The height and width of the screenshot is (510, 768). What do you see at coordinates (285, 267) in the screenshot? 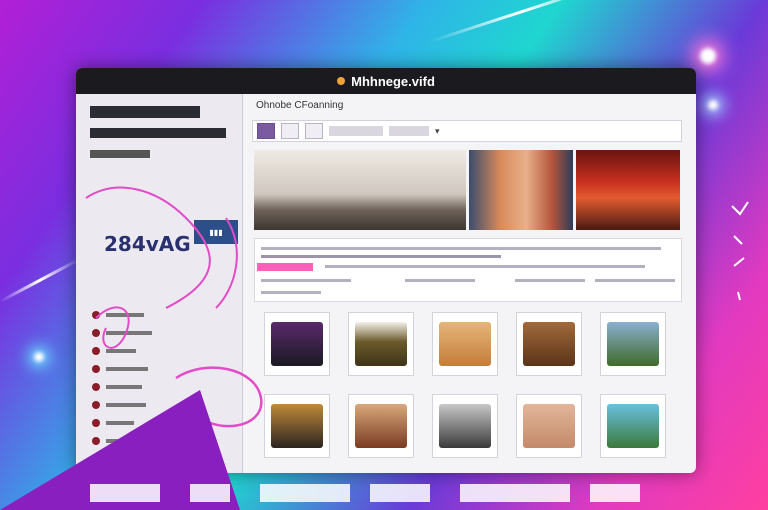
I see `active-filter` at bounding box center [285, 267].